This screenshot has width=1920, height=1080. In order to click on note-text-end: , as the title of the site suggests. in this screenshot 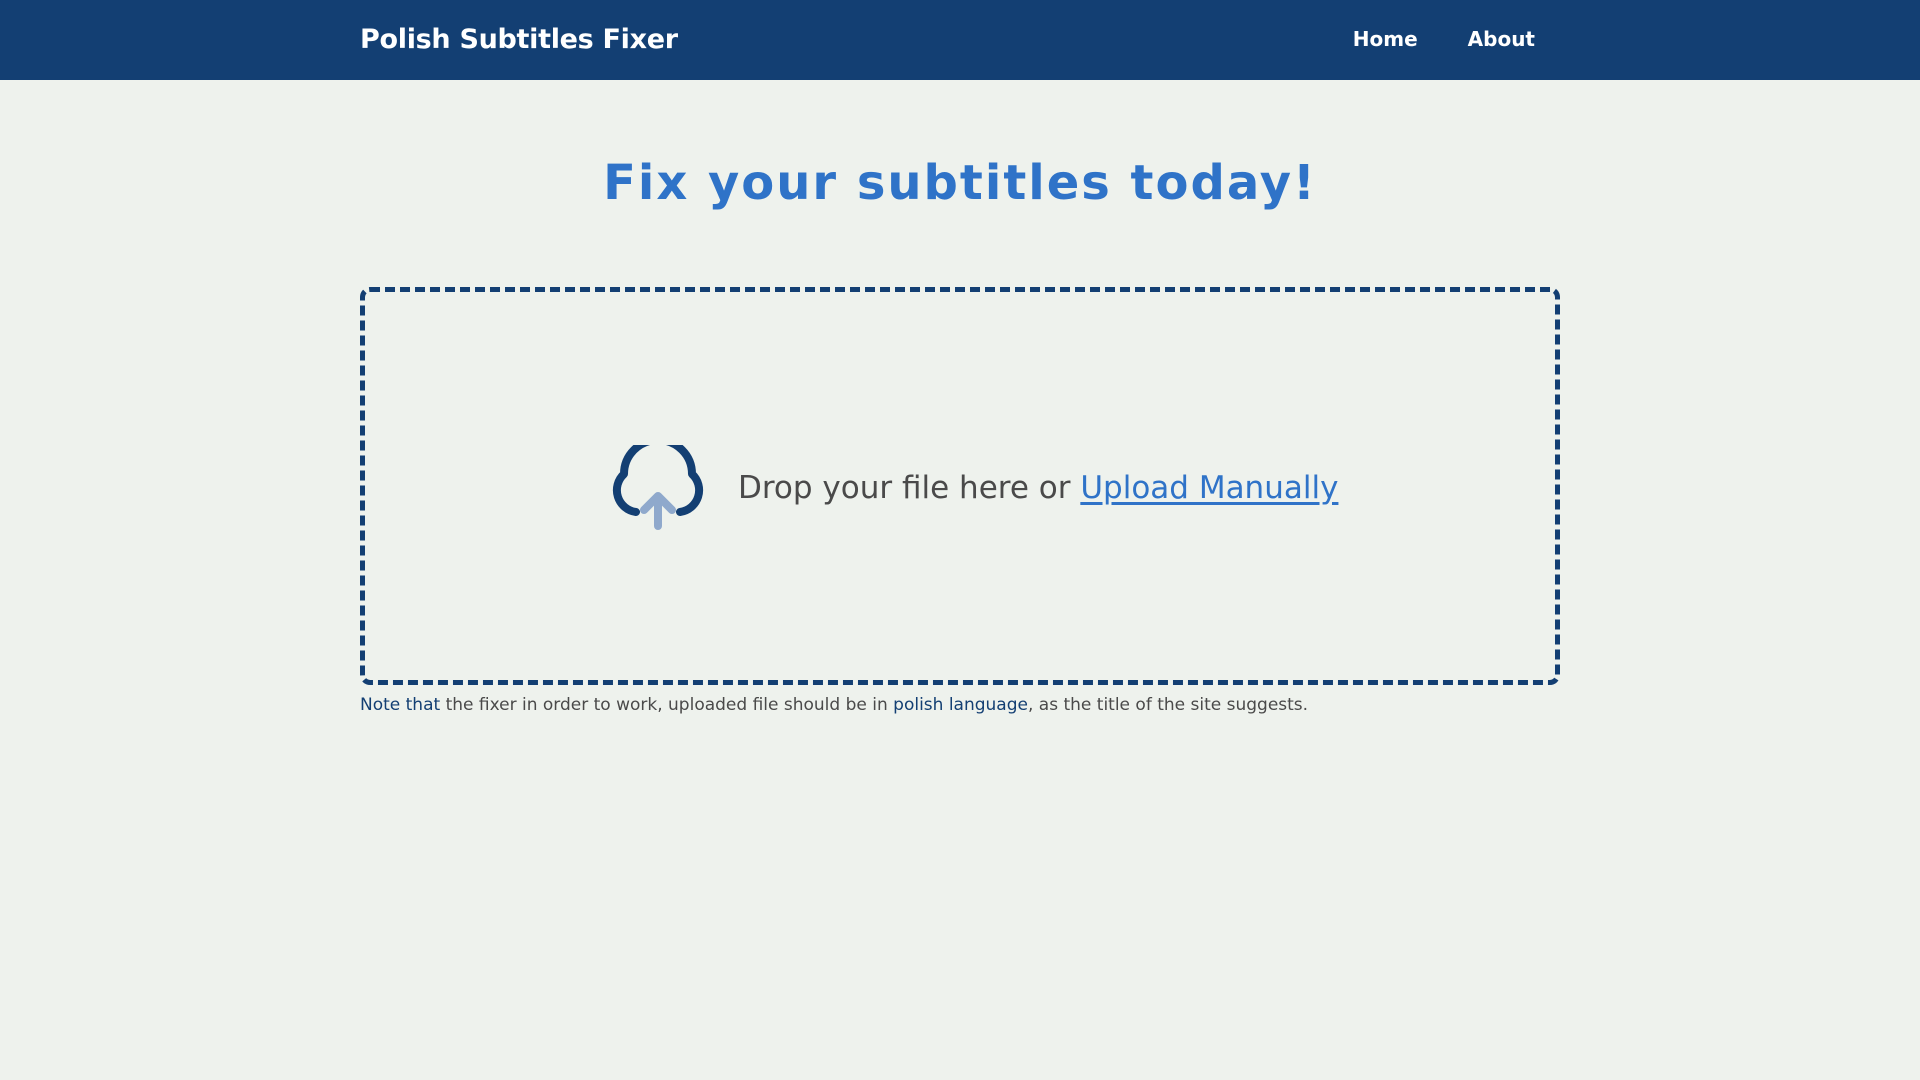, I will do `click(1168, 705)`.